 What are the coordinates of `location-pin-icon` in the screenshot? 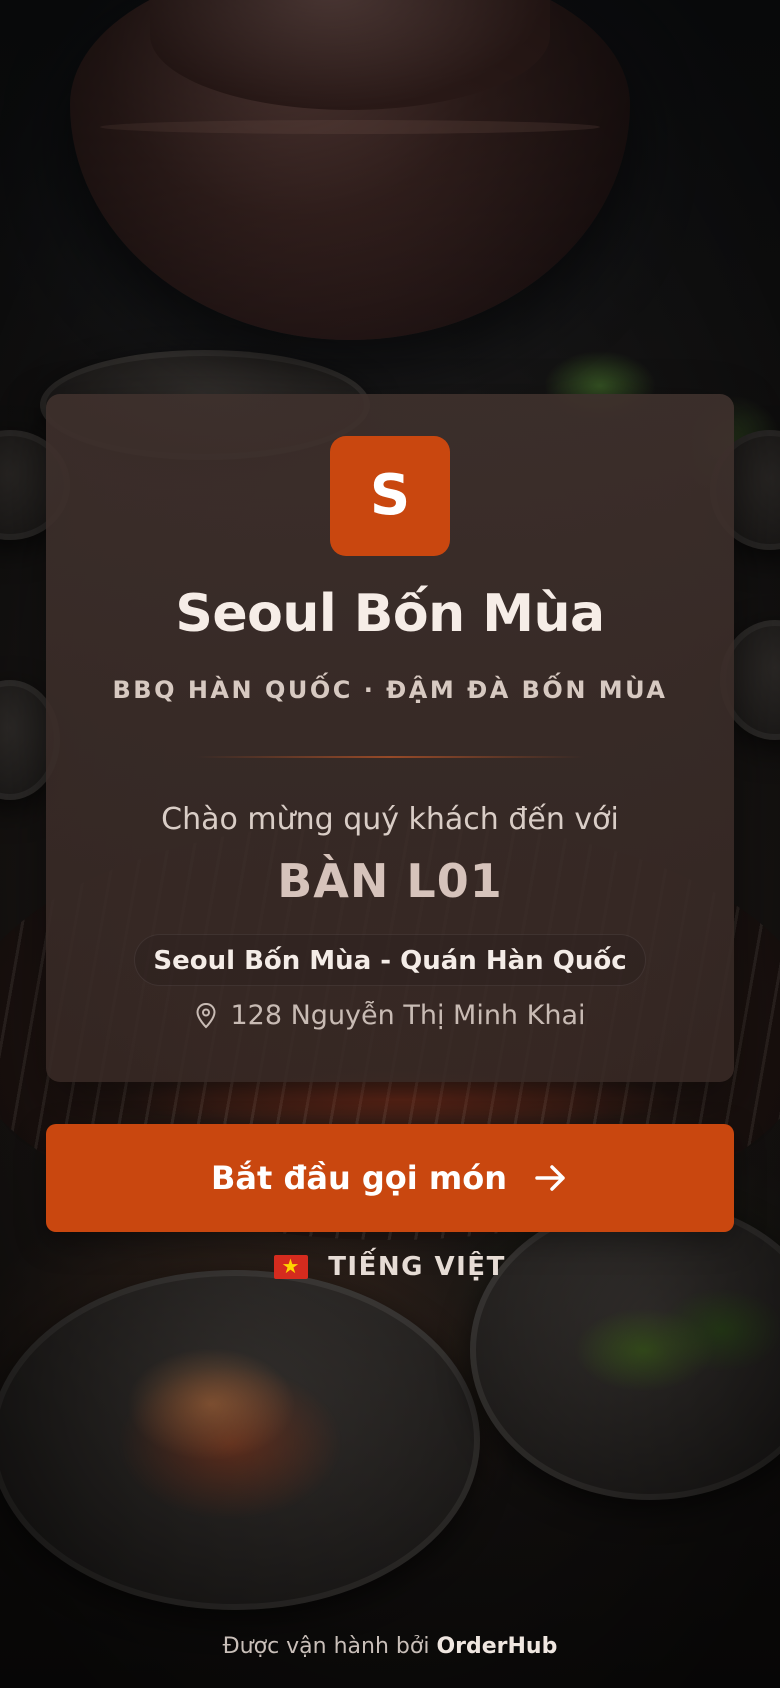 It's located at (206, 1016).